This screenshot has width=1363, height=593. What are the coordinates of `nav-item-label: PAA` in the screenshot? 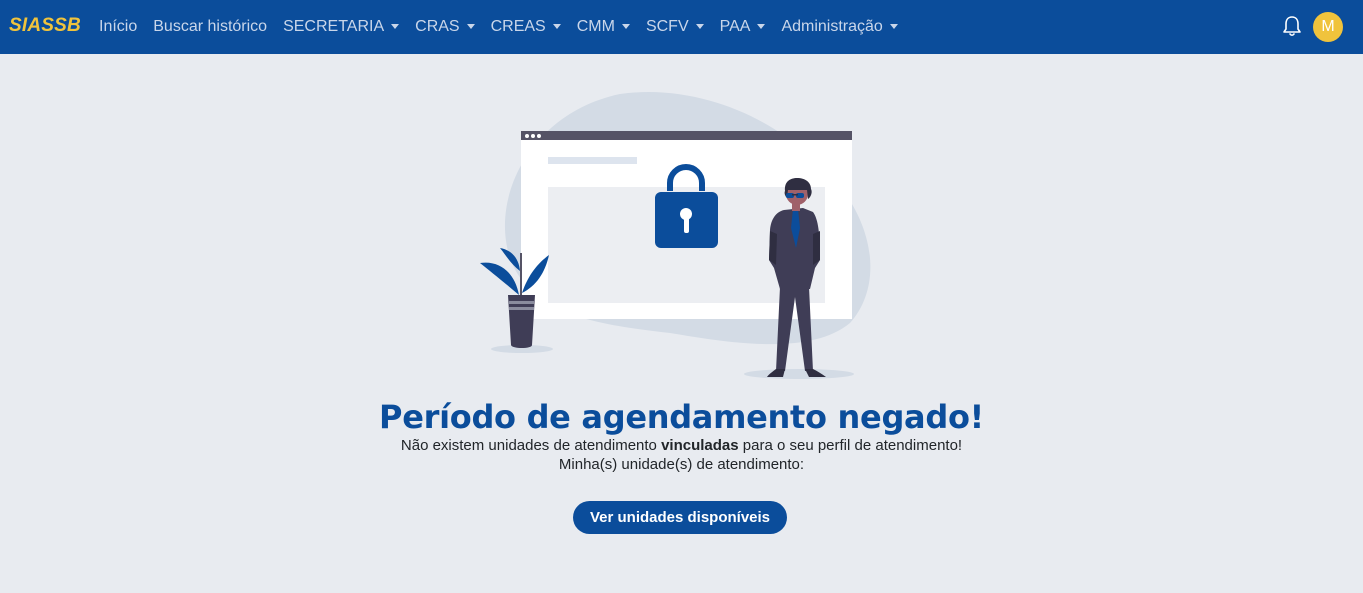 It's located at (735, 26).